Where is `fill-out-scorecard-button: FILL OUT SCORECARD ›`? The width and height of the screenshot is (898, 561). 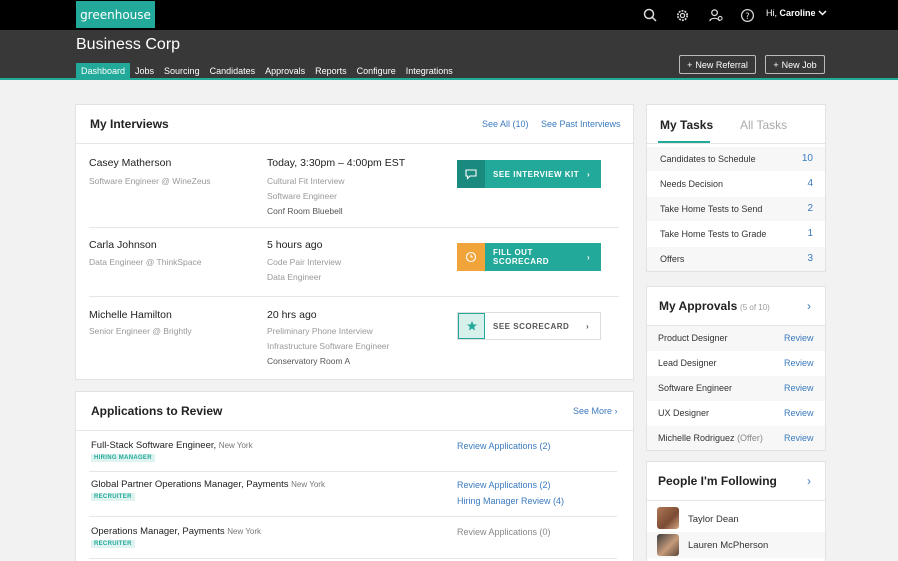
fill-out-scorecard-button: FILL OUT SCORECARD › is located at coordinates (529, 257).